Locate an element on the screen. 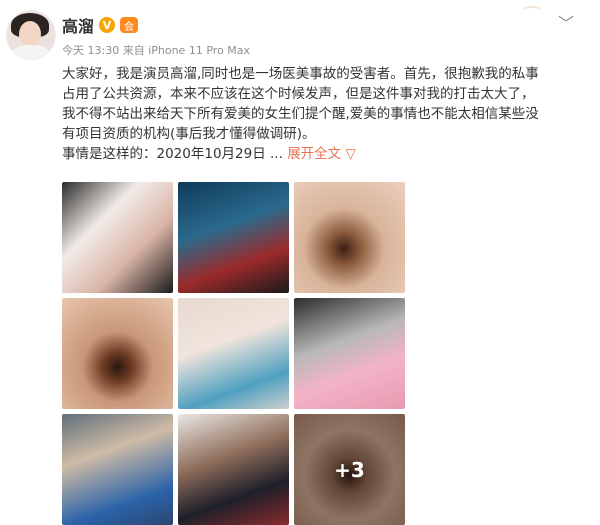 The height and width of the screenshot is (525, 600). post-meta: 今天 13:30 来自 iPhone 11 Pro Max is located at coordinates (156, 50).